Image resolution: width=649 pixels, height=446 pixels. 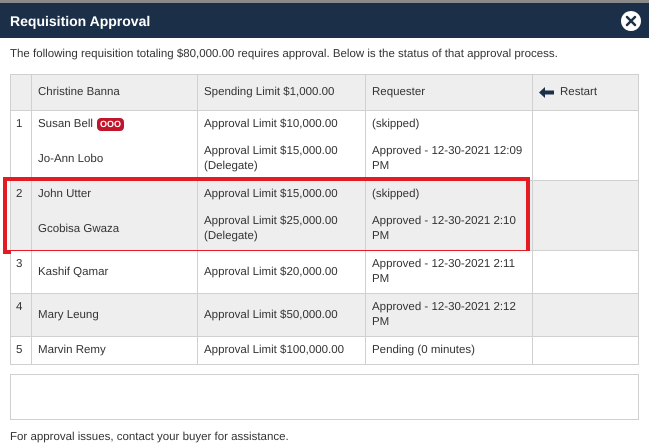 I want to click on approver-name: Kashif Qamar, so click(x=73, y=272).